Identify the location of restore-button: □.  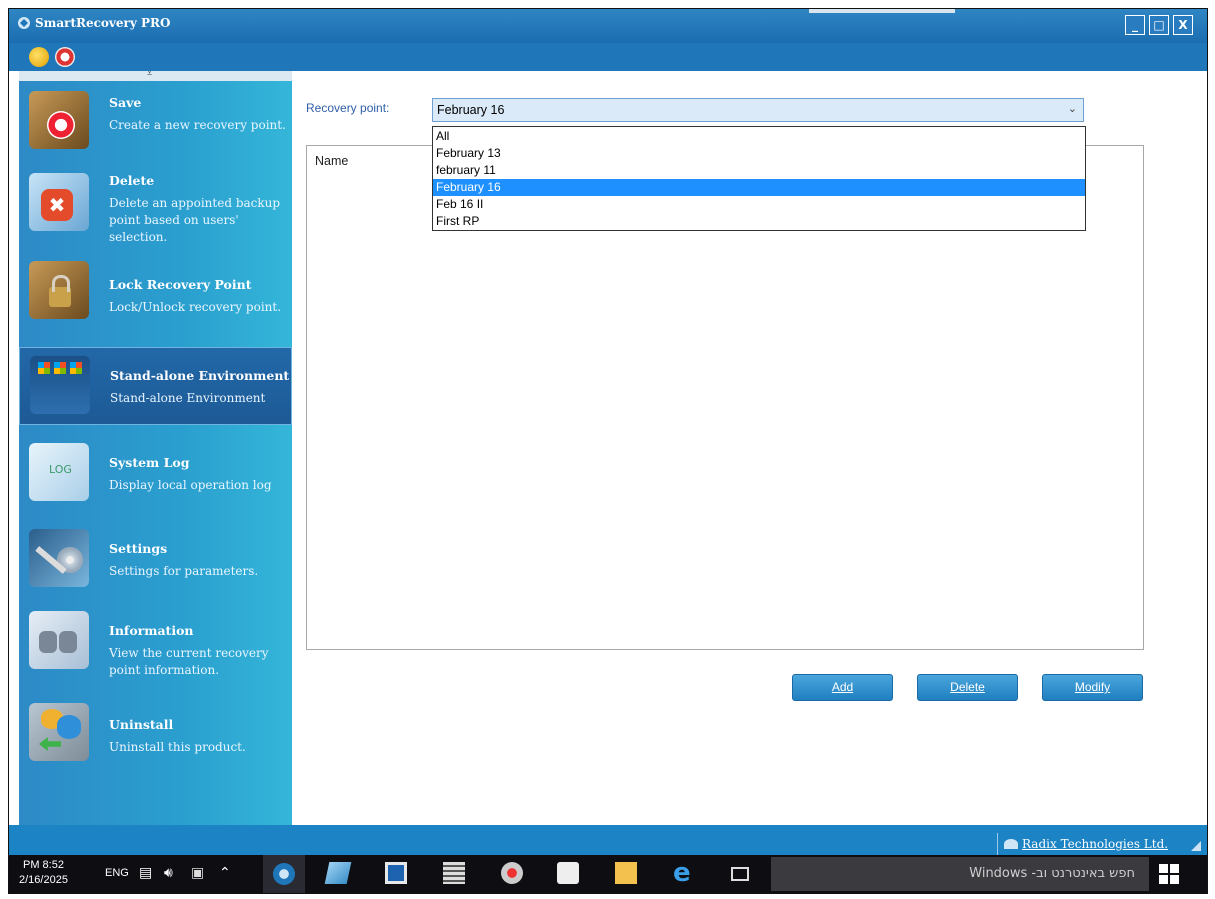
(1159, 25).